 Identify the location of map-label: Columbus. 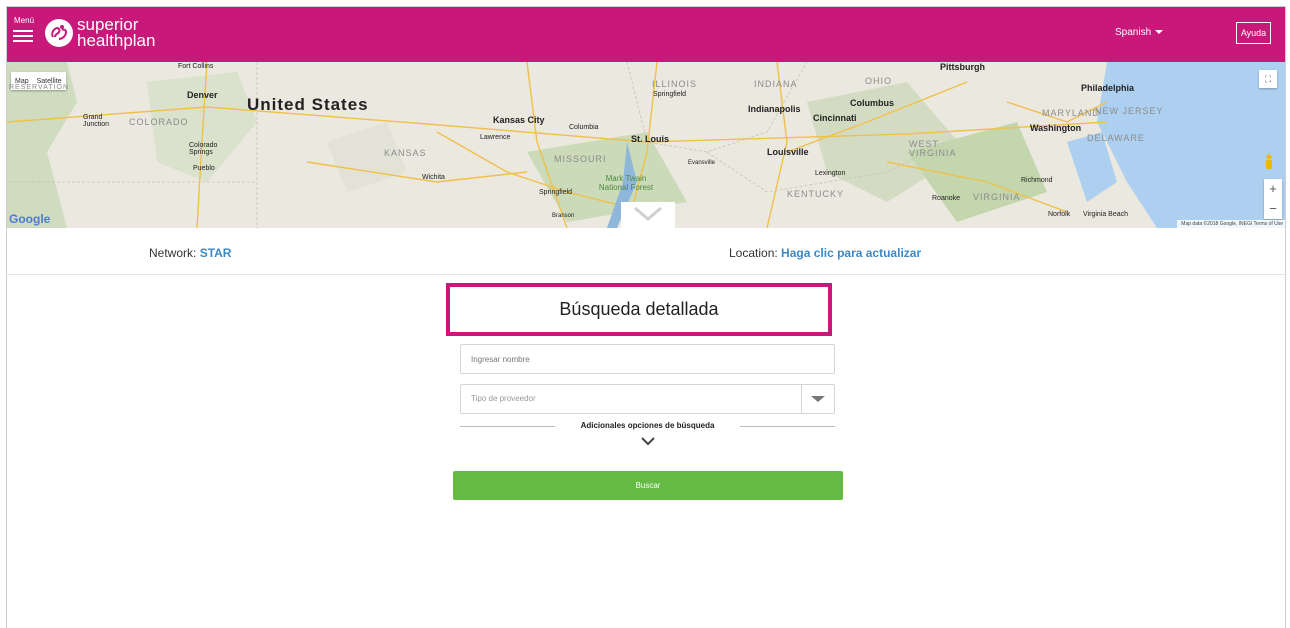
(872, 103).